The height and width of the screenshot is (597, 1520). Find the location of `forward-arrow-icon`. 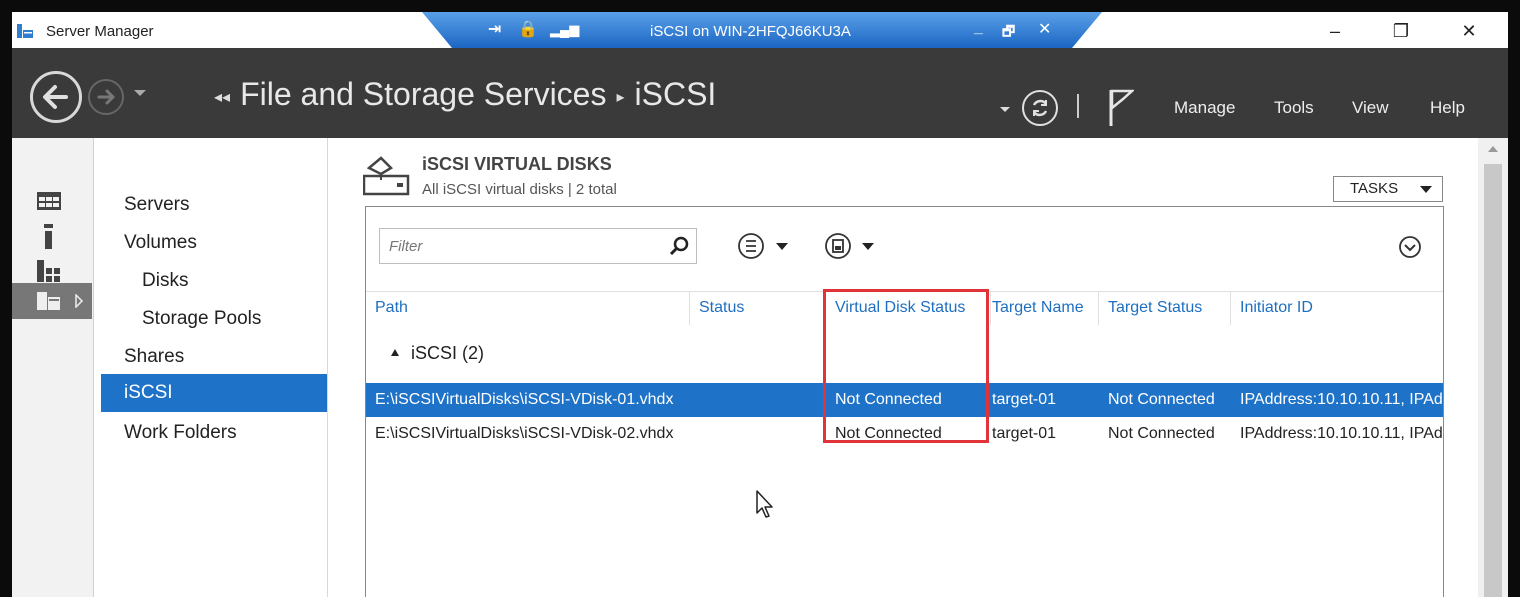

forward-arrow-icon is located at coordinates (106, 97).